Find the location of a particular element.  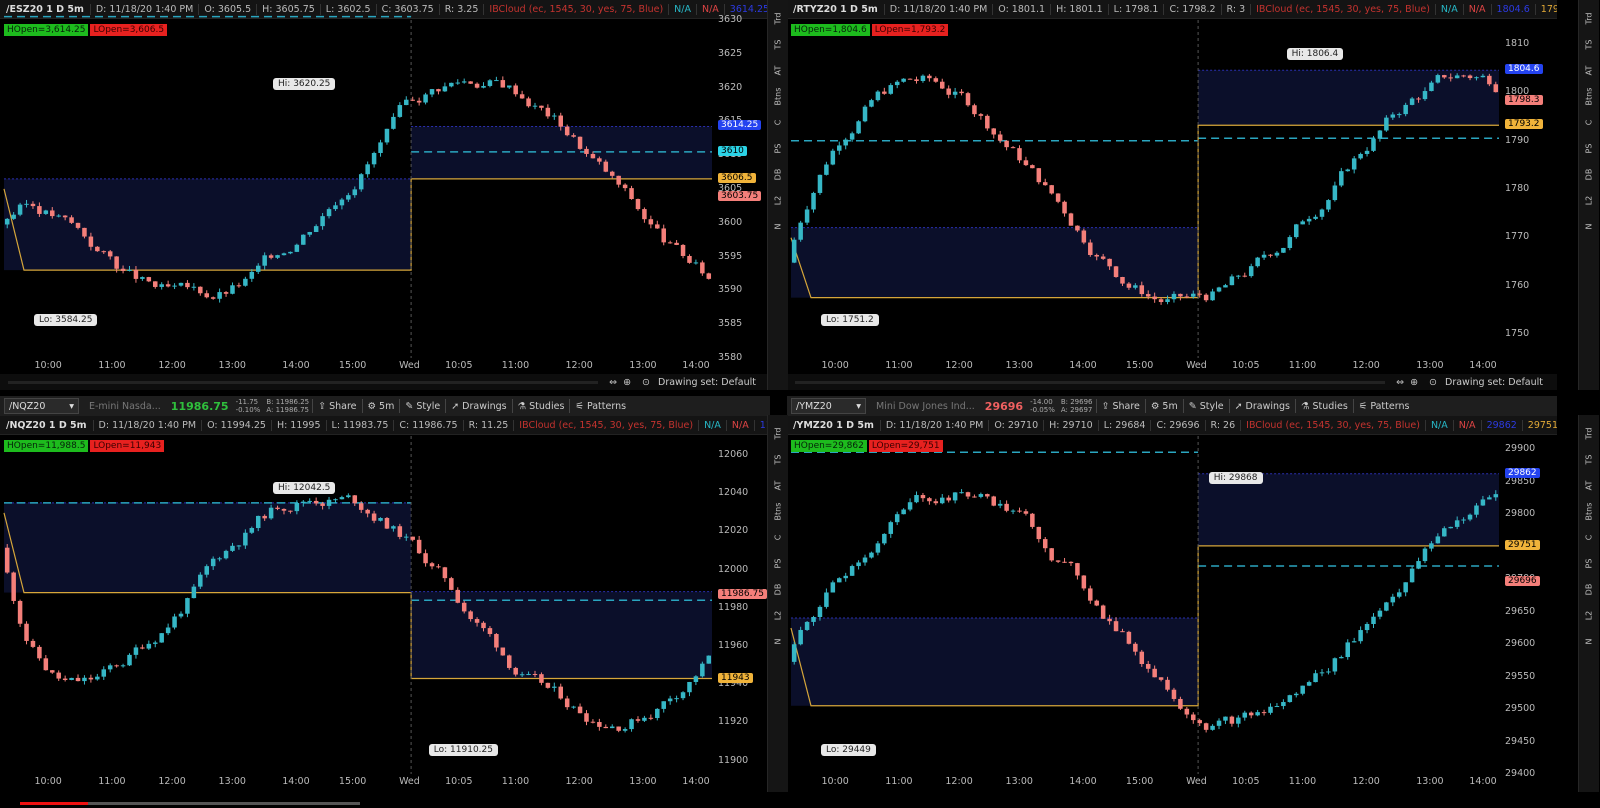

time-tick: 13:00 is located at coordinates (1430, 781).